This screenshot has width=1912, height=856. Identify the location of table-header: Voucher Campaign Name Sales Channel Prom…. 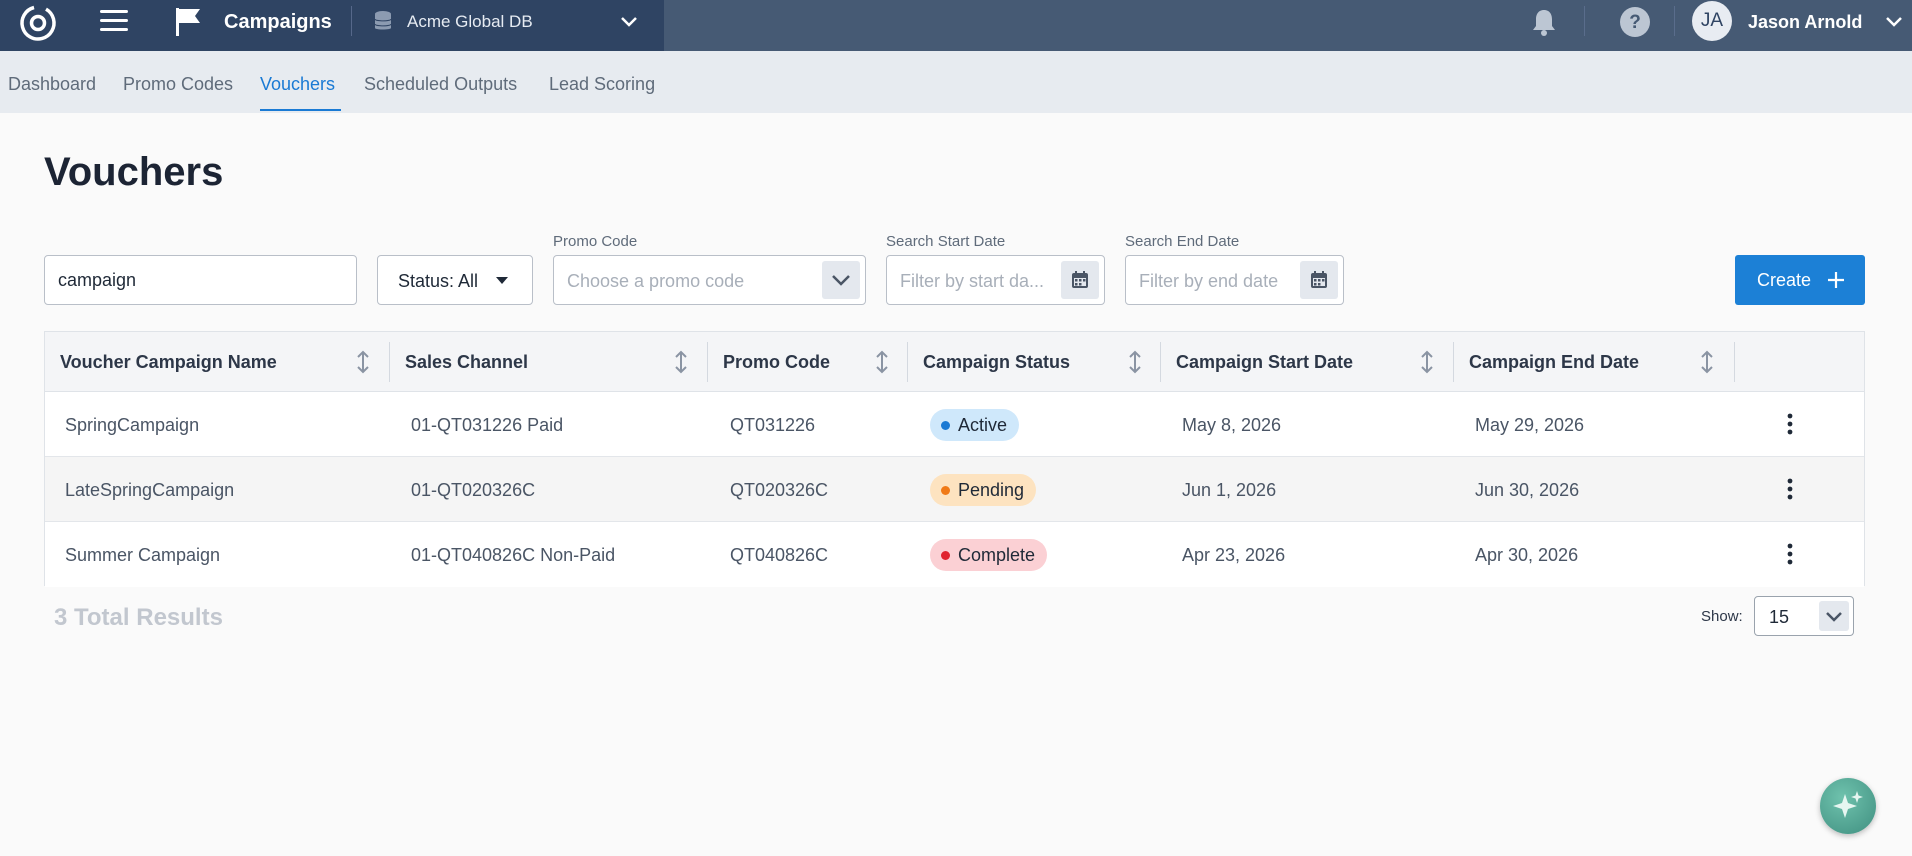
(954, 362).